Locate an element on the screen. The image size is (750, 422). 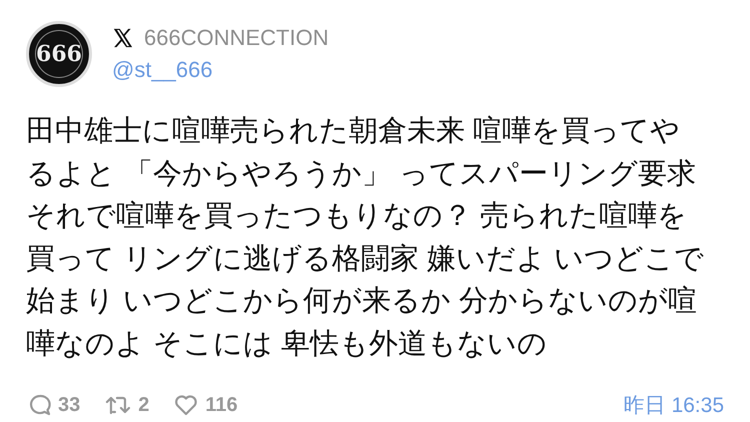
heart-icon is located at coordinates (186, 405).